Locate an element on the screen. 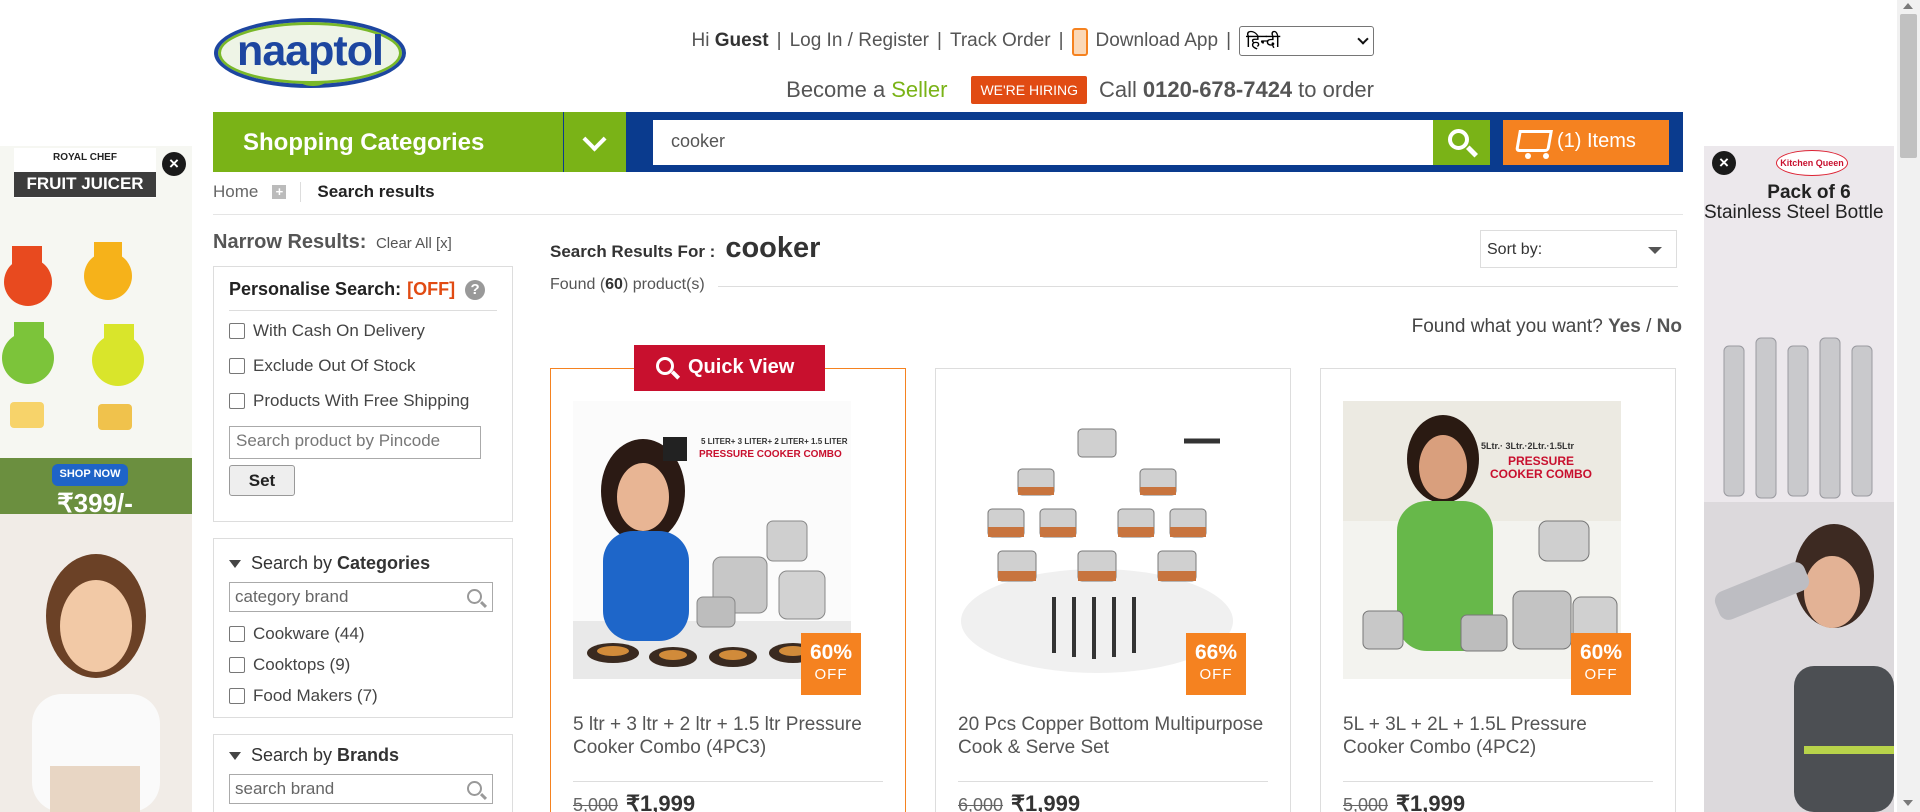 The width and height of the screenshot is (1920, 812). clear-all-link: Clear All [x] is located at coordinates (414, 243).